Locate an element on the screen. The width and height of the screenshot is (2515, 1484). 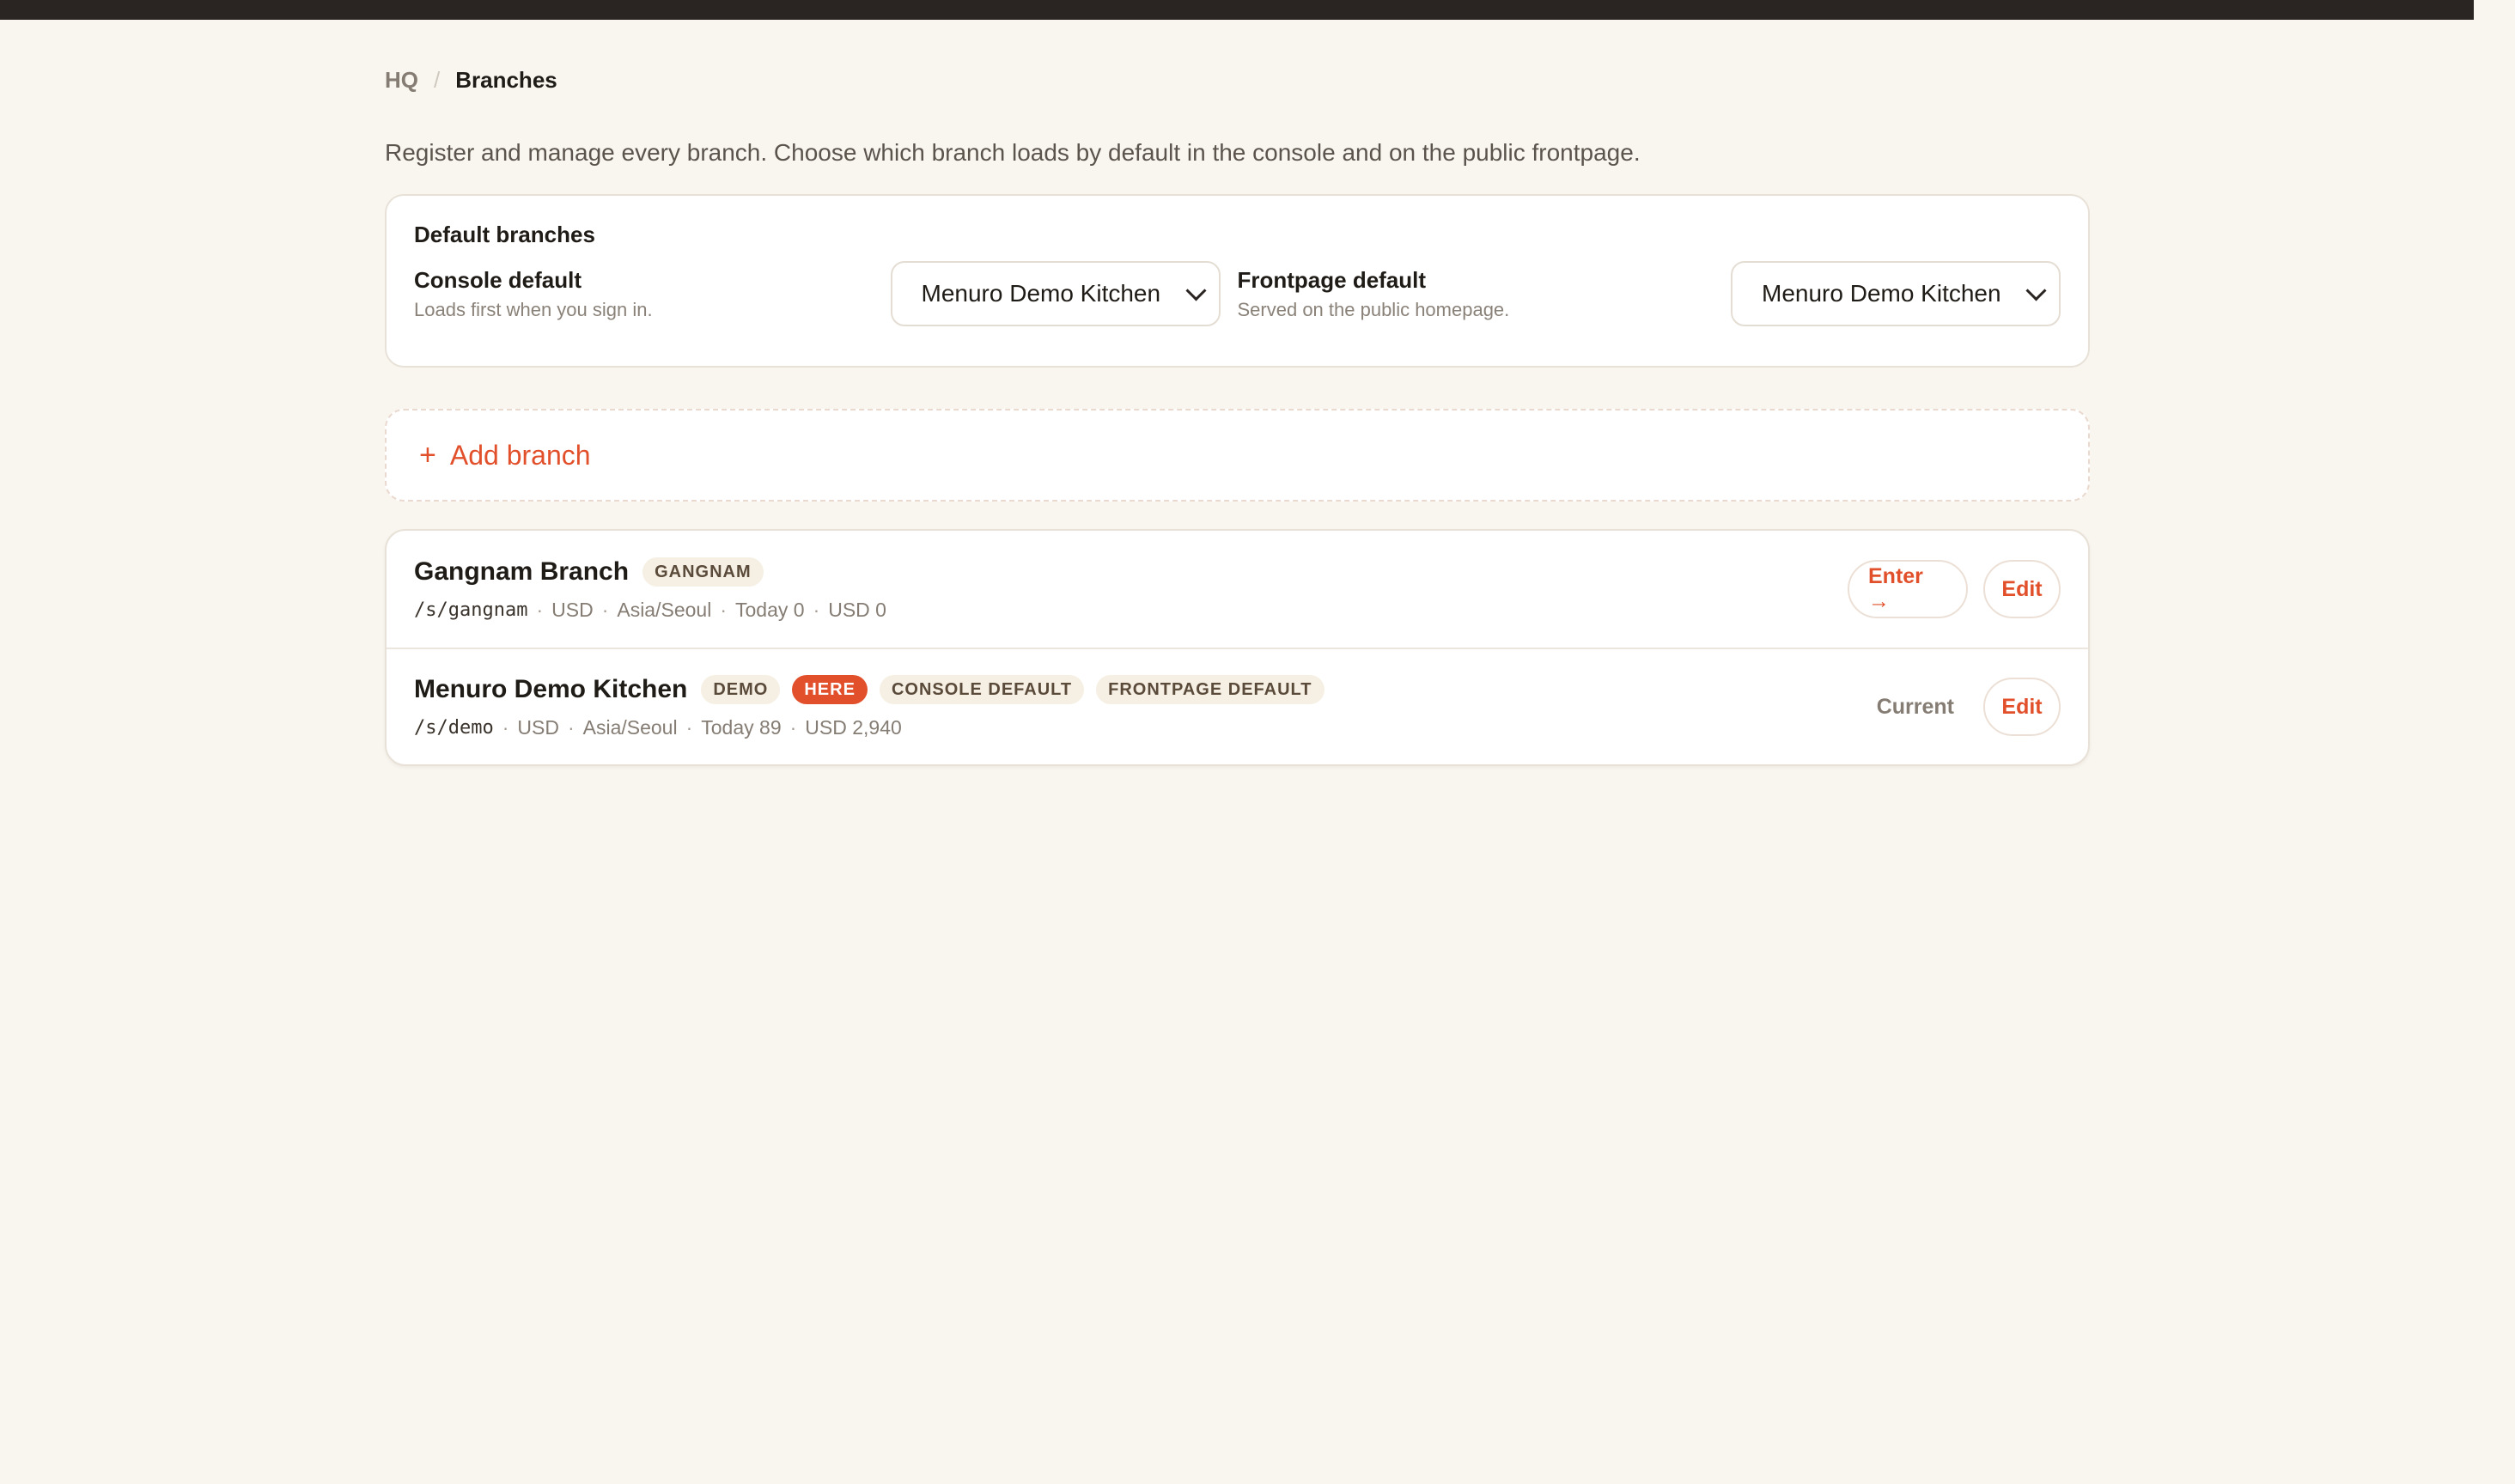
enter-branch-button: Enter → is located at coordinates (1908, 589).